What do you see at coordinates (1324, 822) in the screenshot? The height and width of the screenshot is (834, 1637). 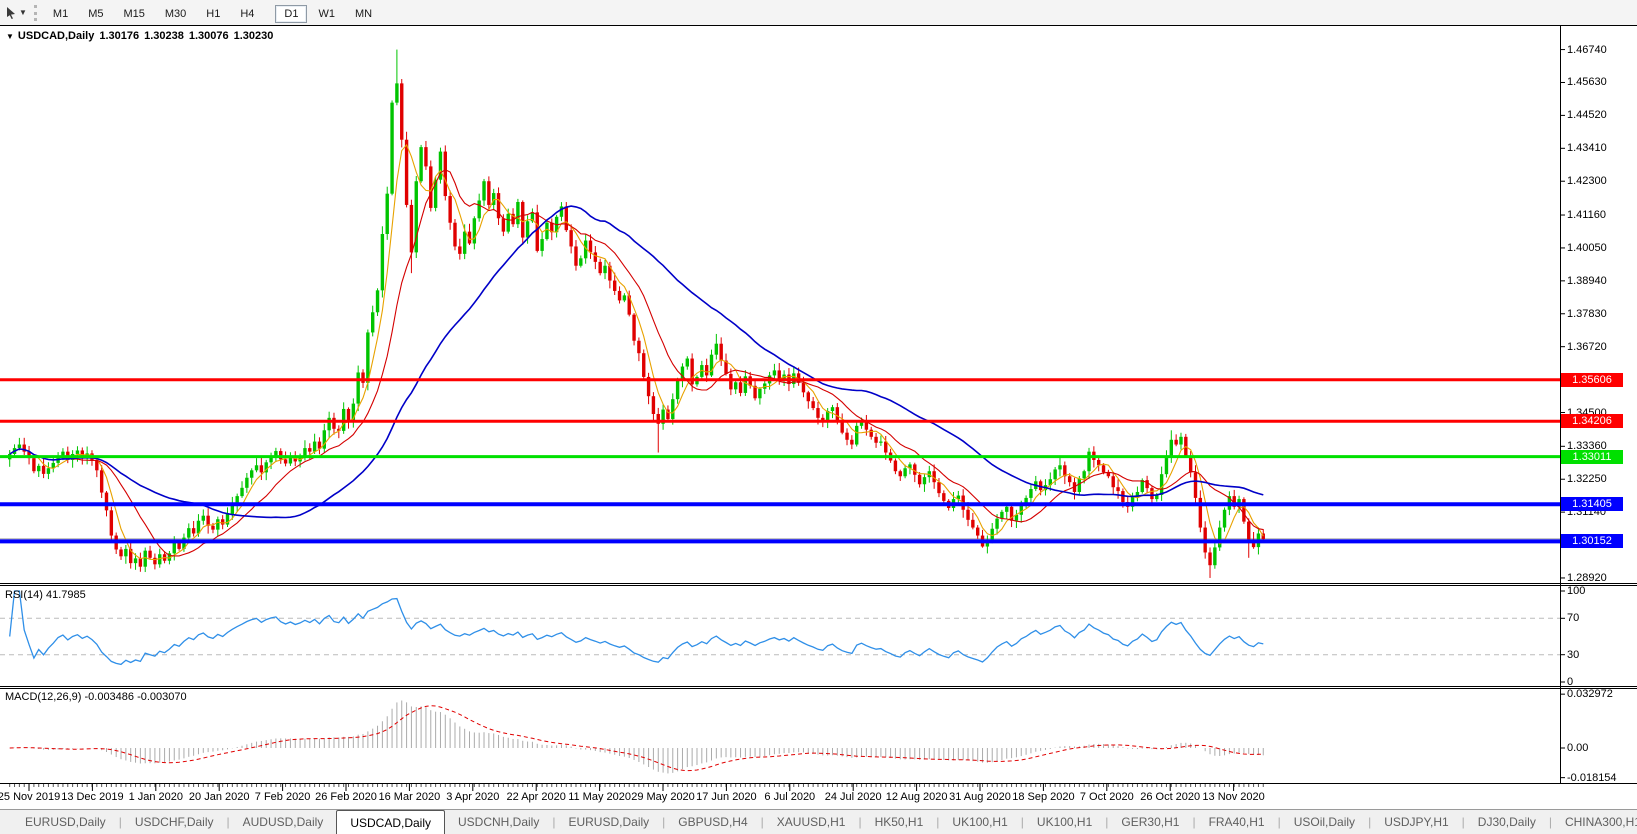 I see `chart-tab-usoil-daily: USOil,Daily` at bounding box center [1324, 822].